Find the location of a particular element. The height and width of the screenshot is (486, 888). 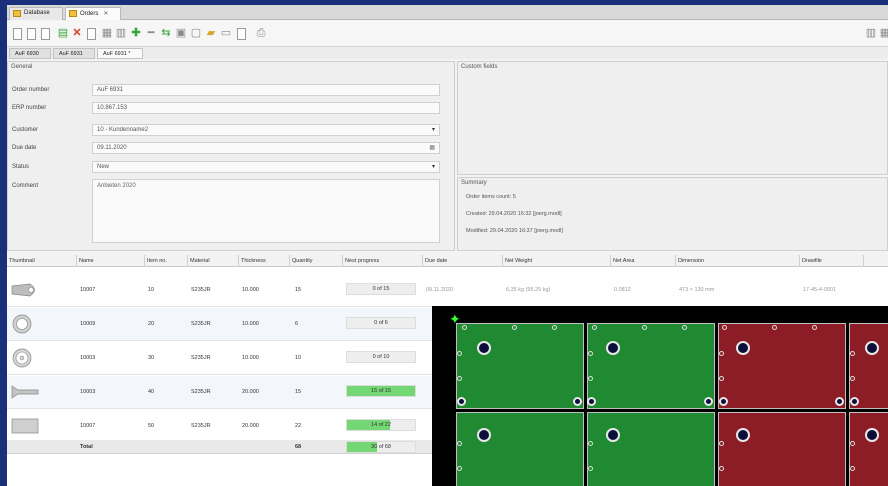

list-icon: ▥ is located at coordinates (121, 33).